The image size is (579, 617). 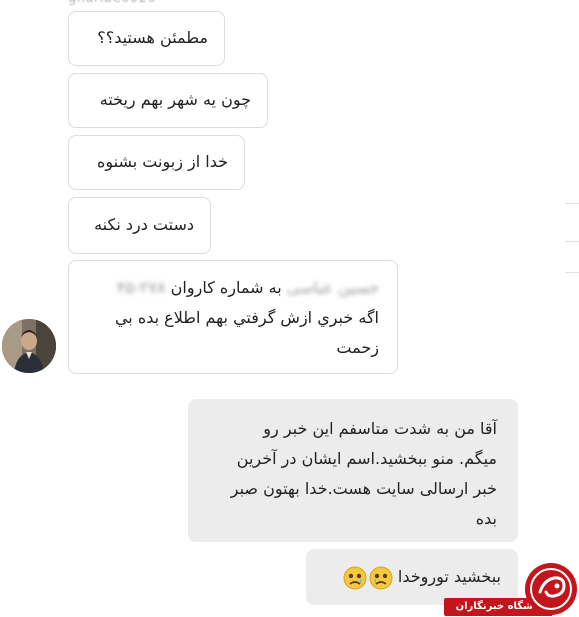 What do you see at coordinates (368, 578) in the screenshot?
I see `emoji-group` at bounding box center [368, 578].